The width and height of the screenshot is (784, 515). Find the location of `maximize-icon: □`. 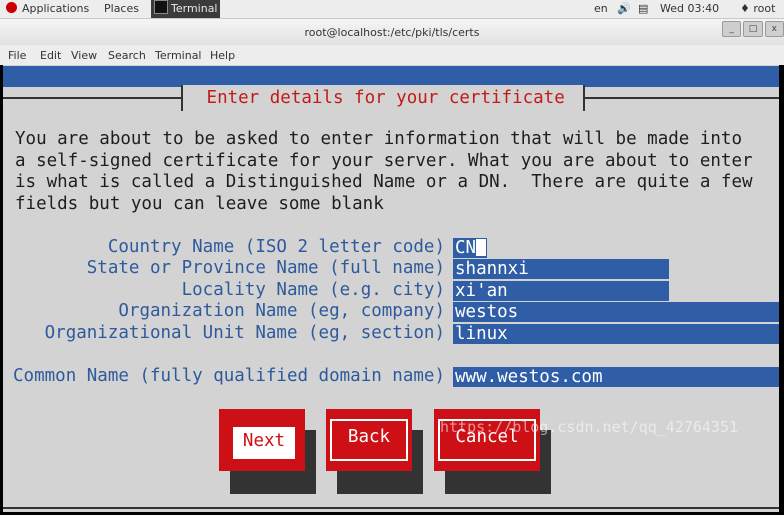

maximize-icon: □ is located at coordinates (753, 29).